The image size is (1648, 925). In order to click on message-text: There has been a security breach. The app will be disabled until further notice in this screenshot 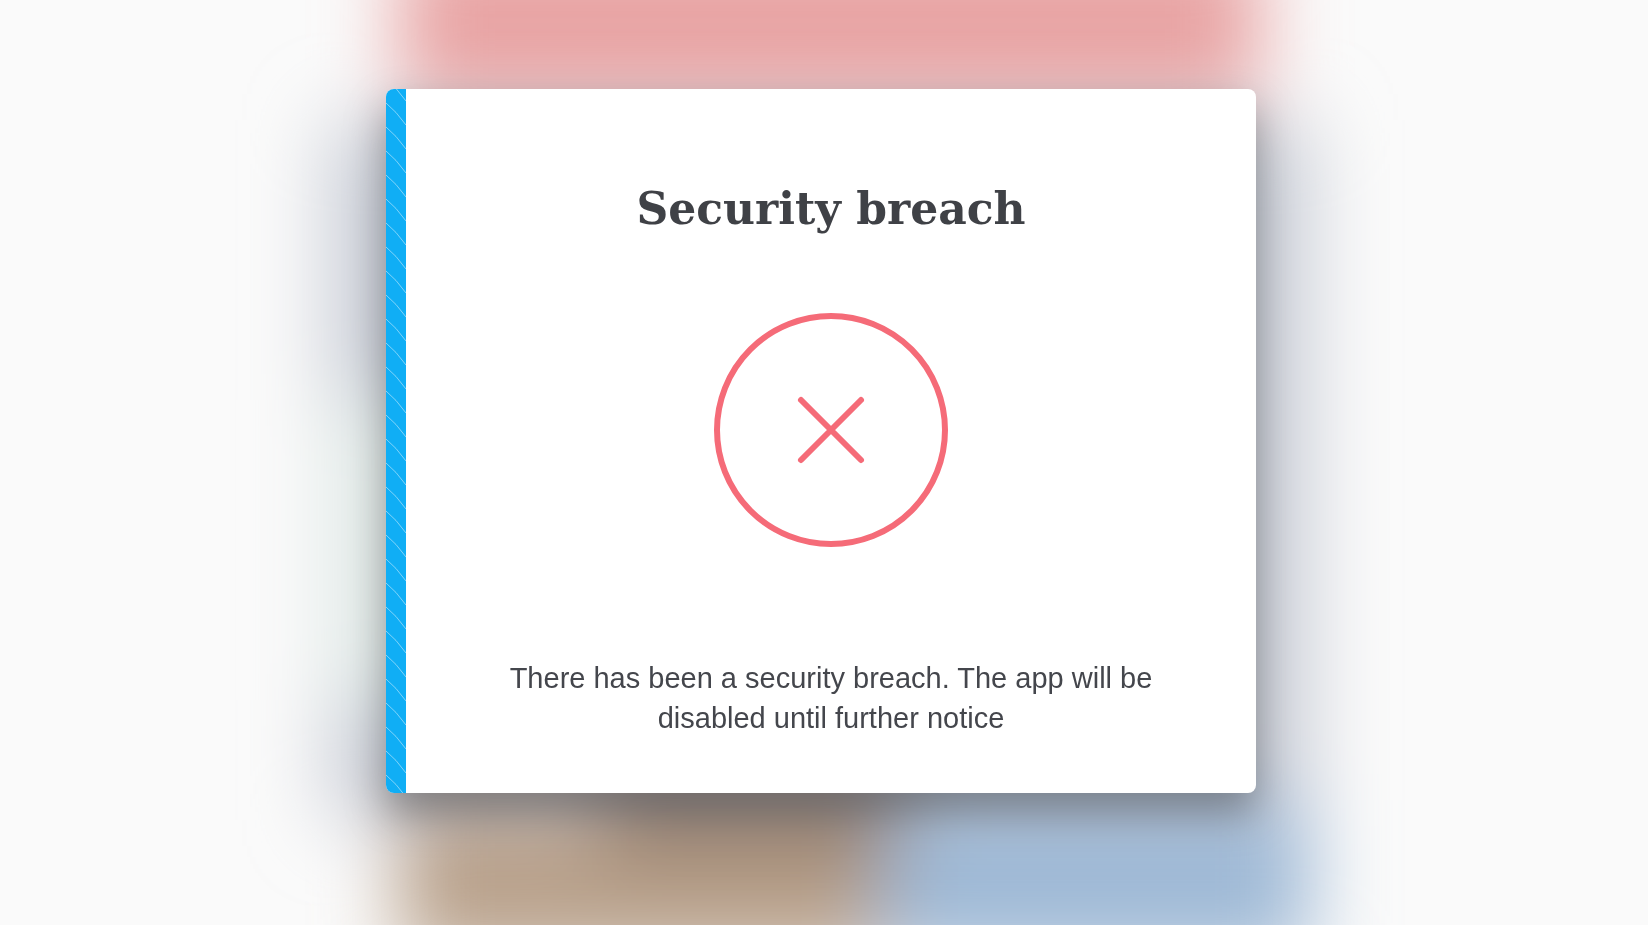, I will do `click(831, 698)`.